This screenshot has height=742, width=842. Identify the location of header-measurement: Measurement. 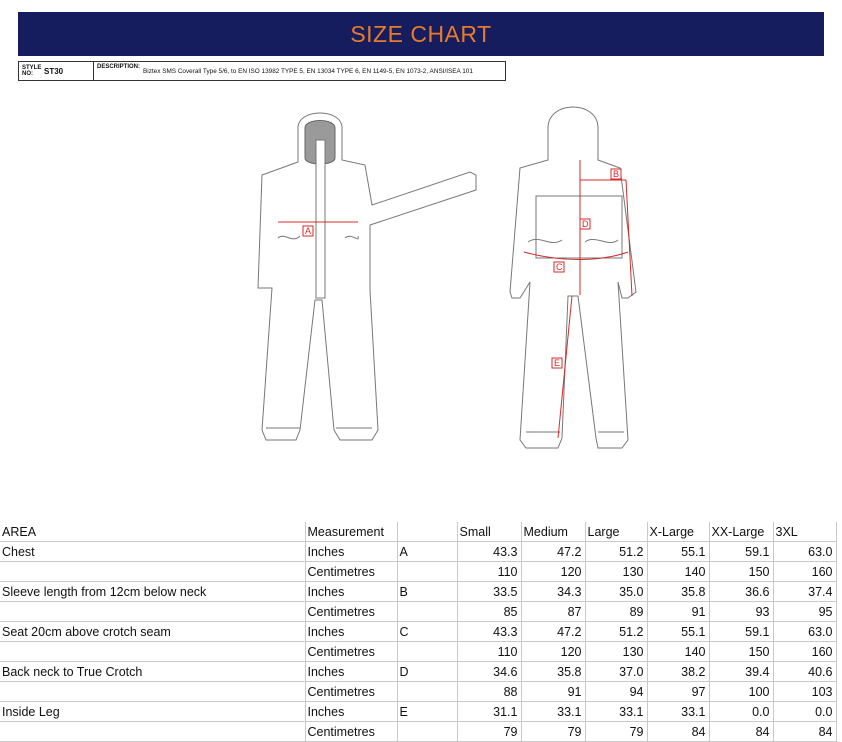
(351, 532).